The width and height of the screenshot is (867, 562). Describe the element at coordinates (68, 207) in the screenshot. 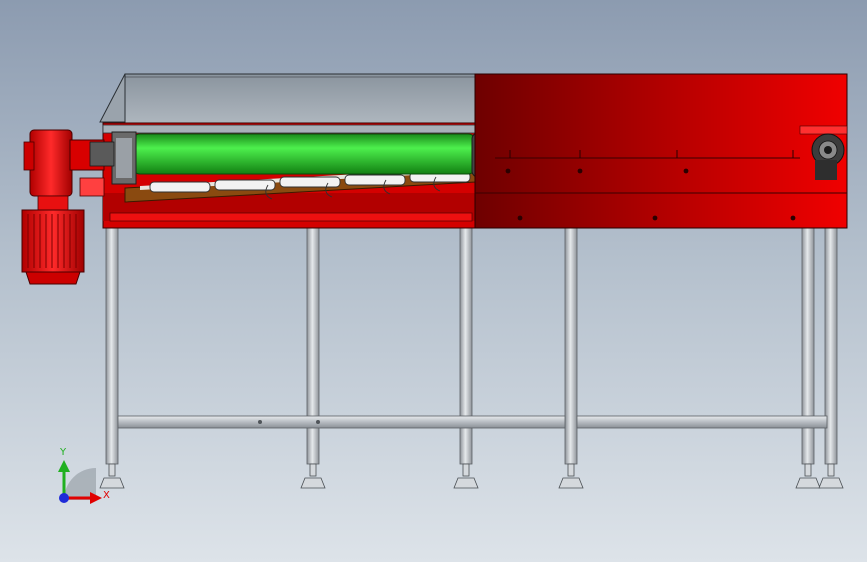

I see `drive-motor` at that location.